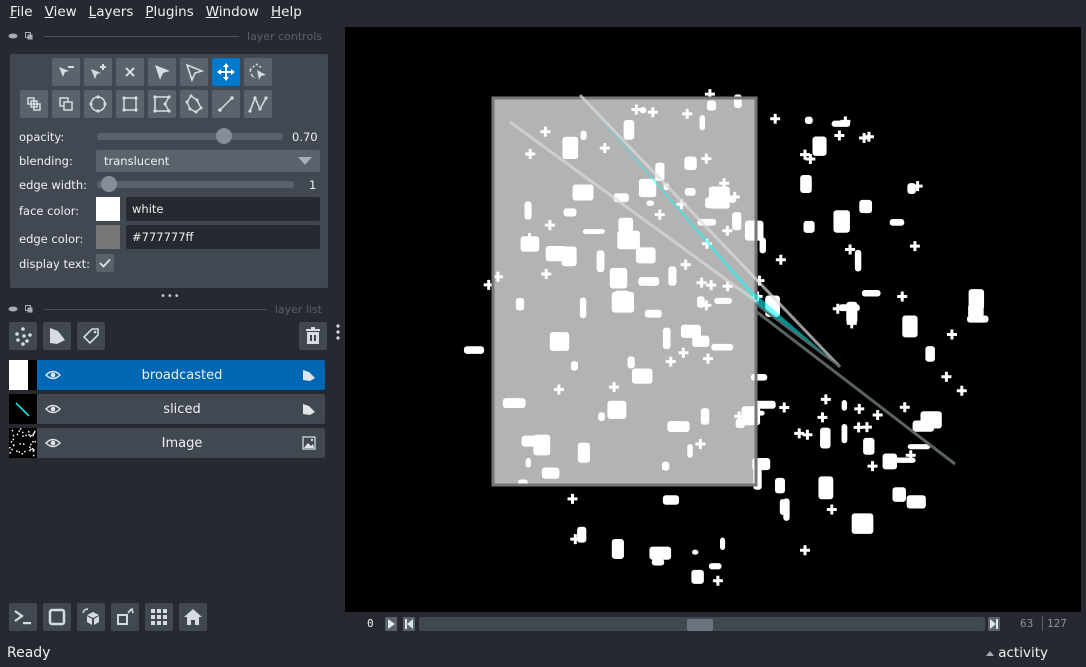  I want to click on face-color-input: white, so click(223, 209).